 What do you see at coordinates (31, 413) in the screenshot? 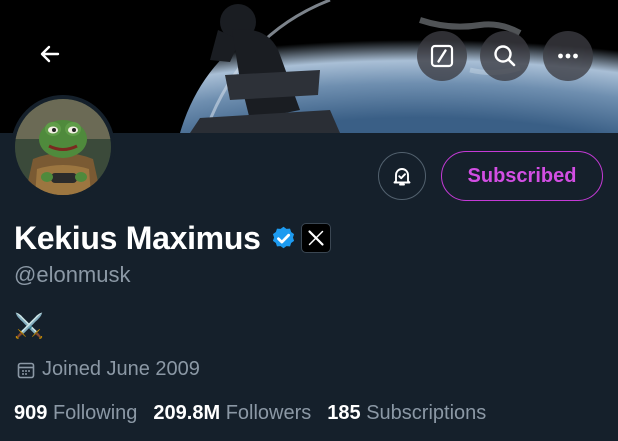
I see `following-count: 909` at bounding box center [31, 413].